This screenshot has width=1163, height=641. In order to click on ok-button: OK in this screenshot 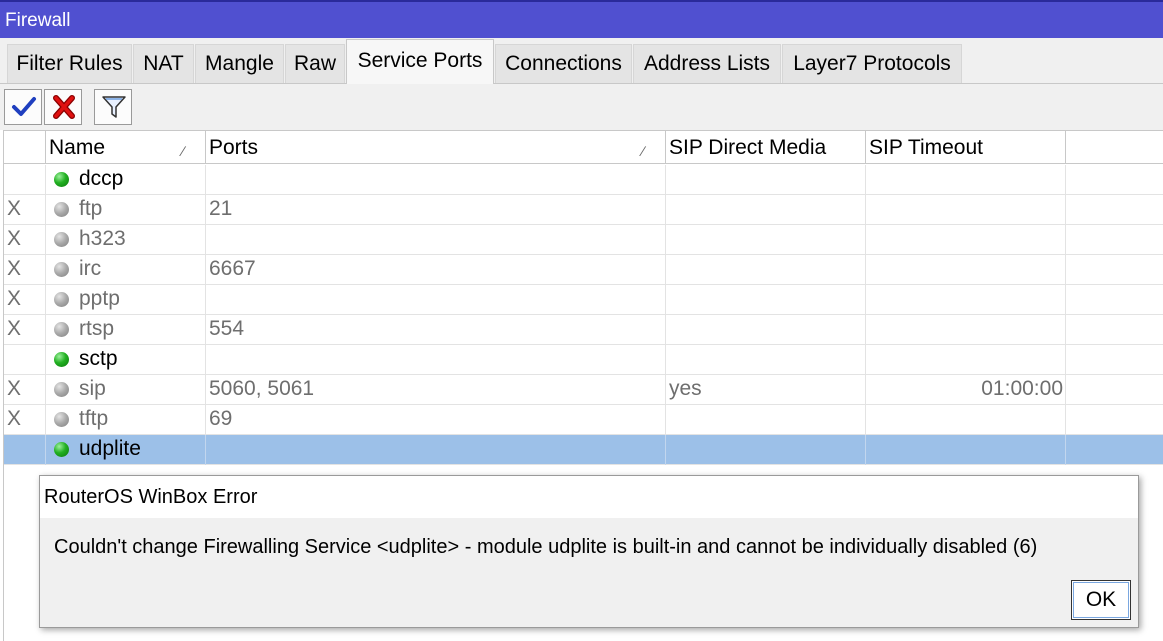, I will do `click(1101, 600)`.